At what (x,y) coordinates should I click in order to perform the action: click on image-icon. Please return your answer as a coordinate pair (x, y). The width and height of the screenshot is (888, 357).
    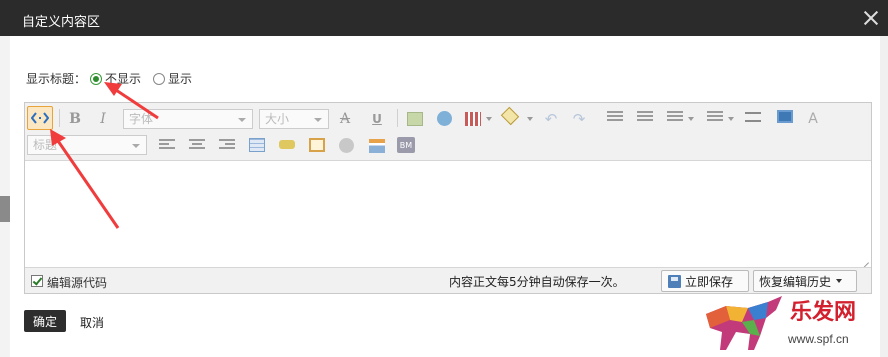
    Looking at the image, I should click on (415, 119).